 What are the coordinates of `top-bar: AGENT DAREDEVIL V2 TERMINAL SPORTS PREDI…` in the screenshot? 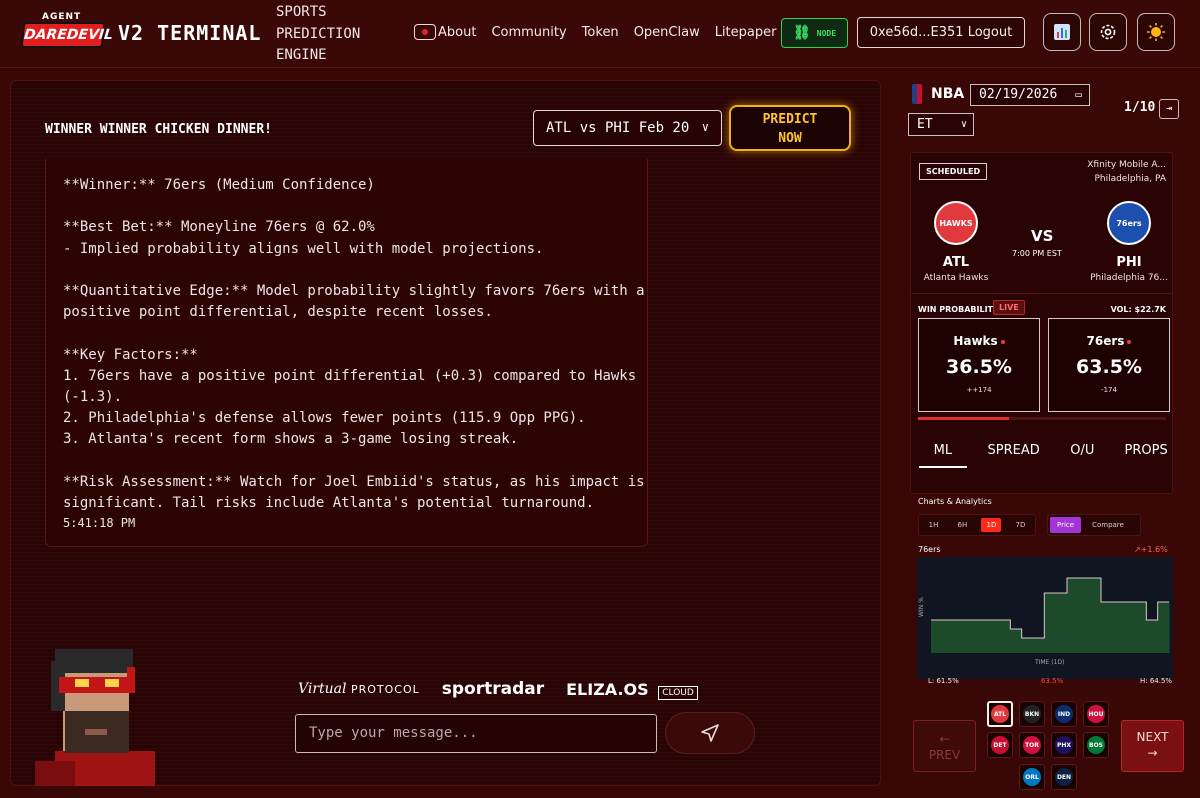 It's located at (600, 34).